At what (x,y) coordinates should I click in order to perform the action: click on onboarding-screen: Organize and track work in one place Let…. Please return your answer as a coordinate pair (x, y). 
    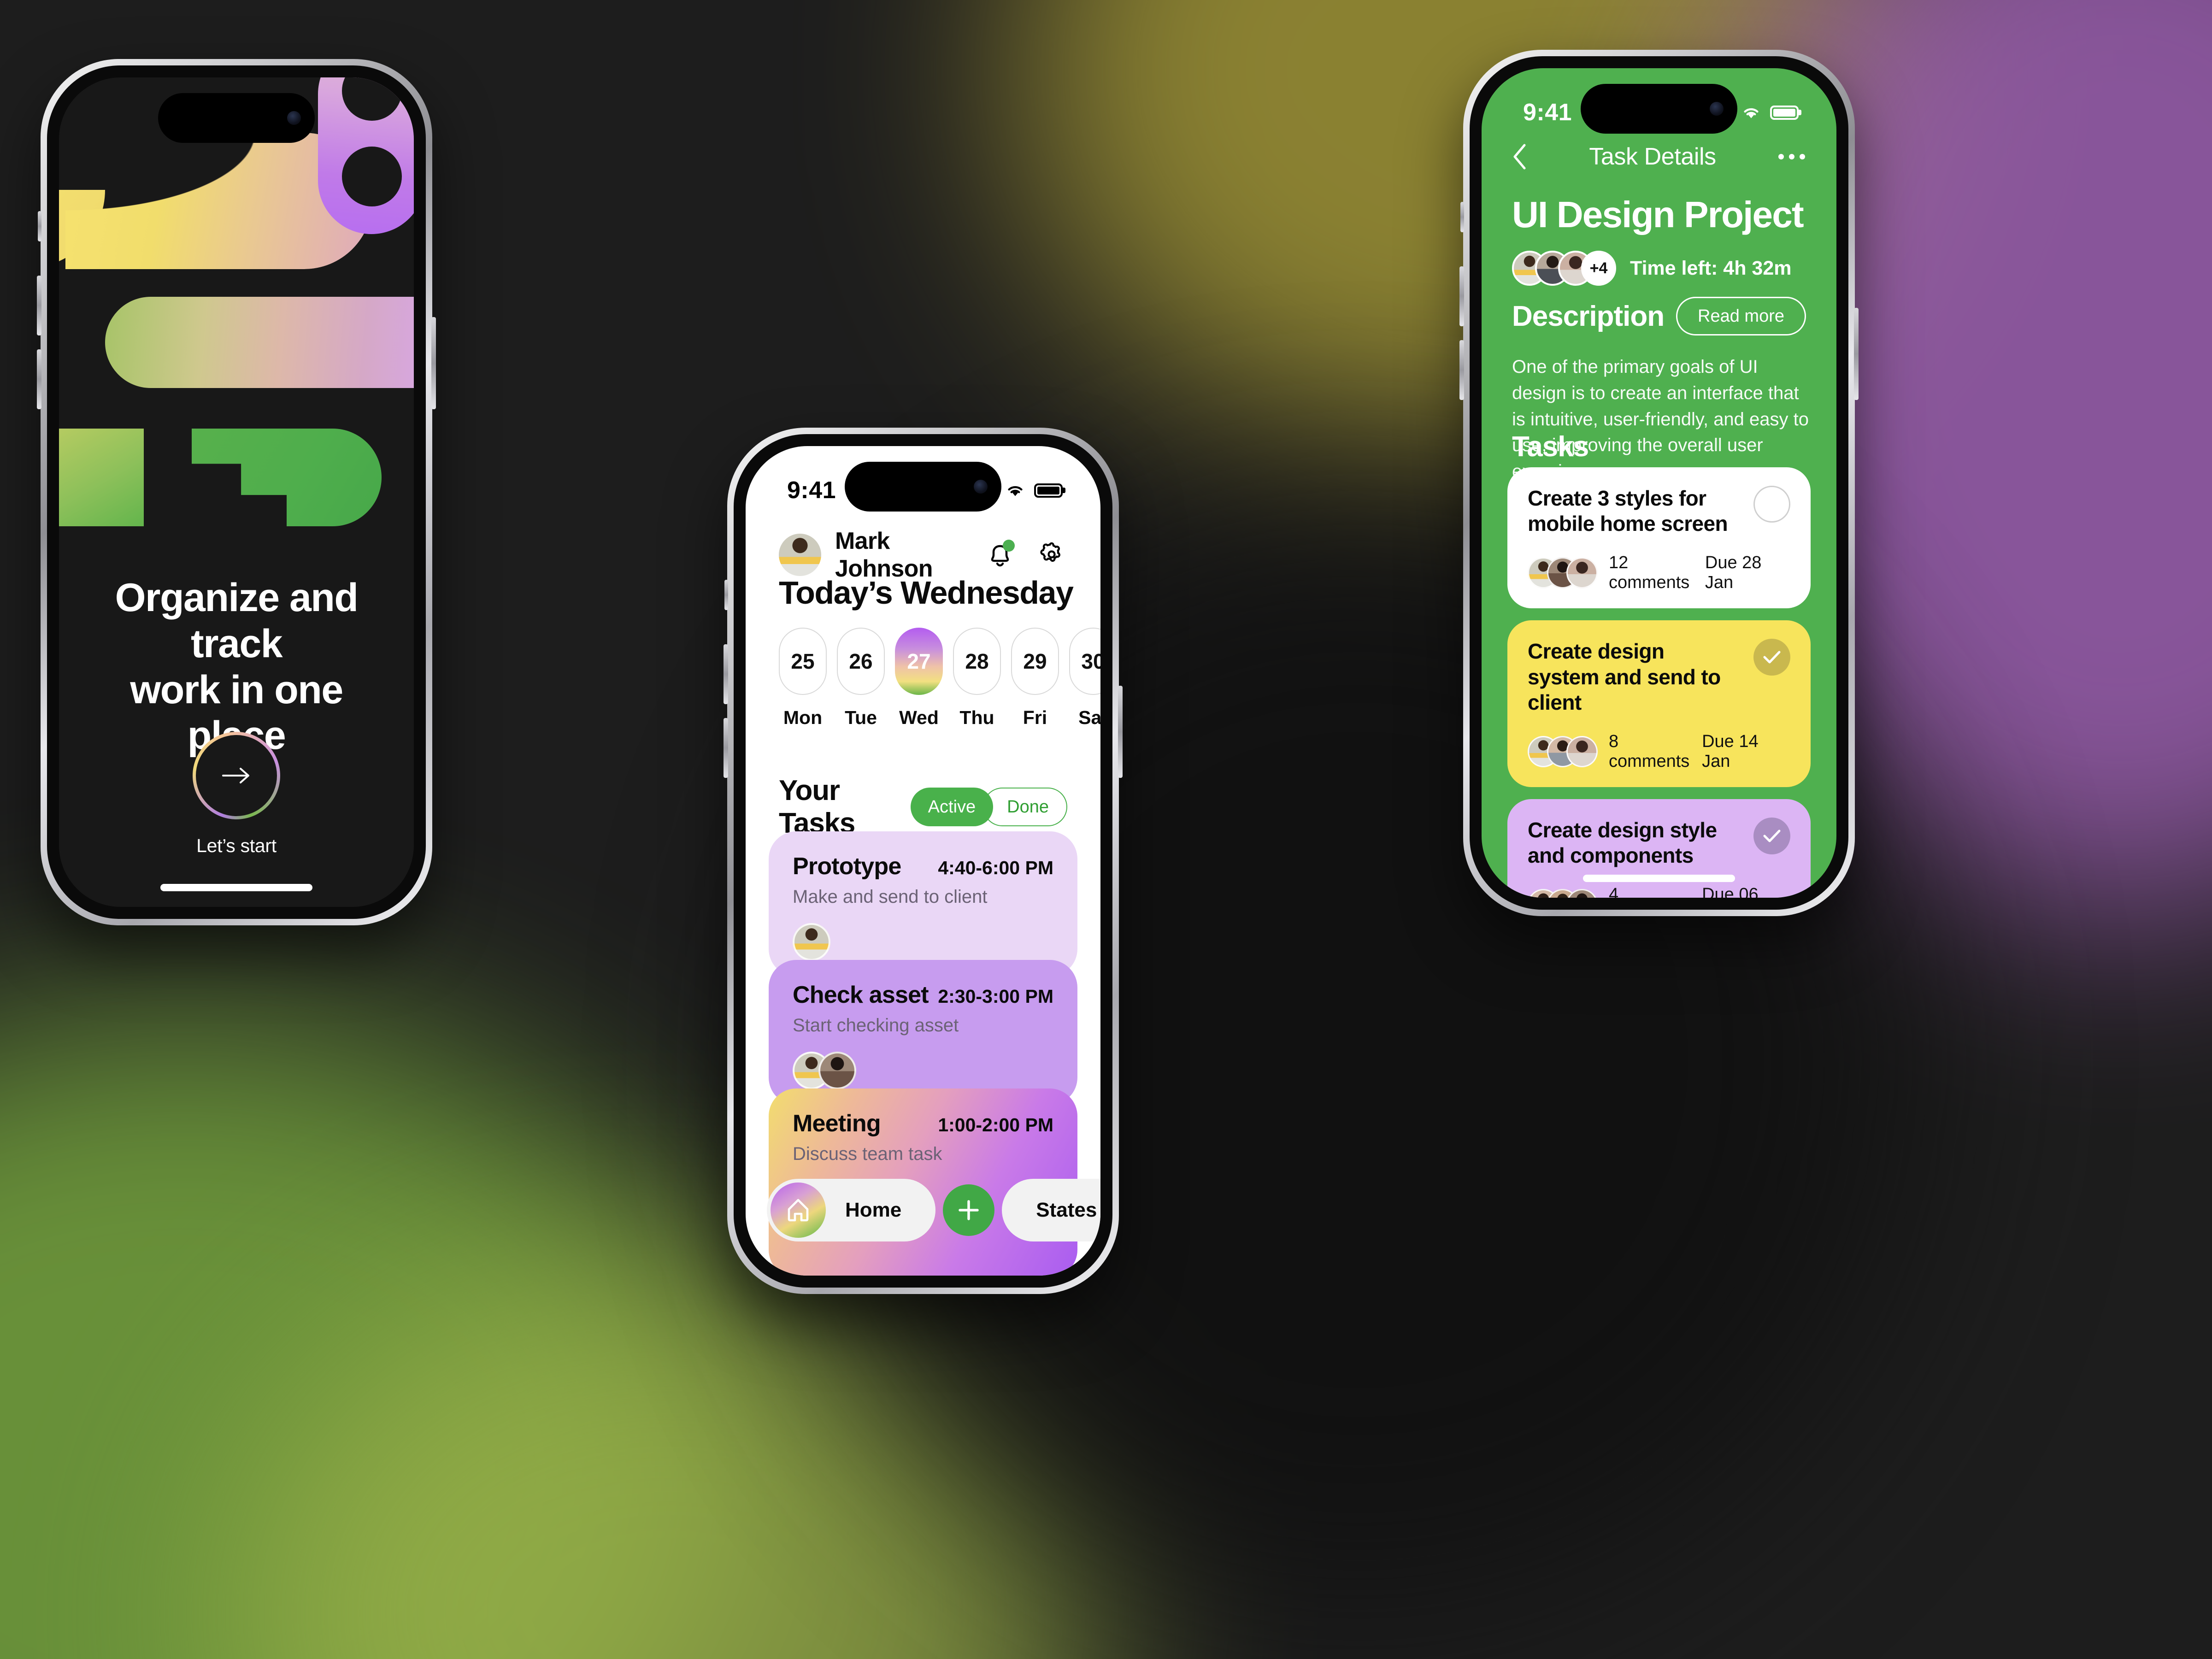
    Looking at the image, I should click on (236, 492).